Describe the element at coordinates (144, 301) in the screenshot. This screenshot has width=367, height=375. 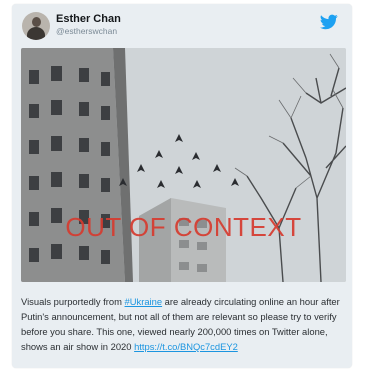
I see `hashtag-ukraine-link: #Ukraine` at that location.